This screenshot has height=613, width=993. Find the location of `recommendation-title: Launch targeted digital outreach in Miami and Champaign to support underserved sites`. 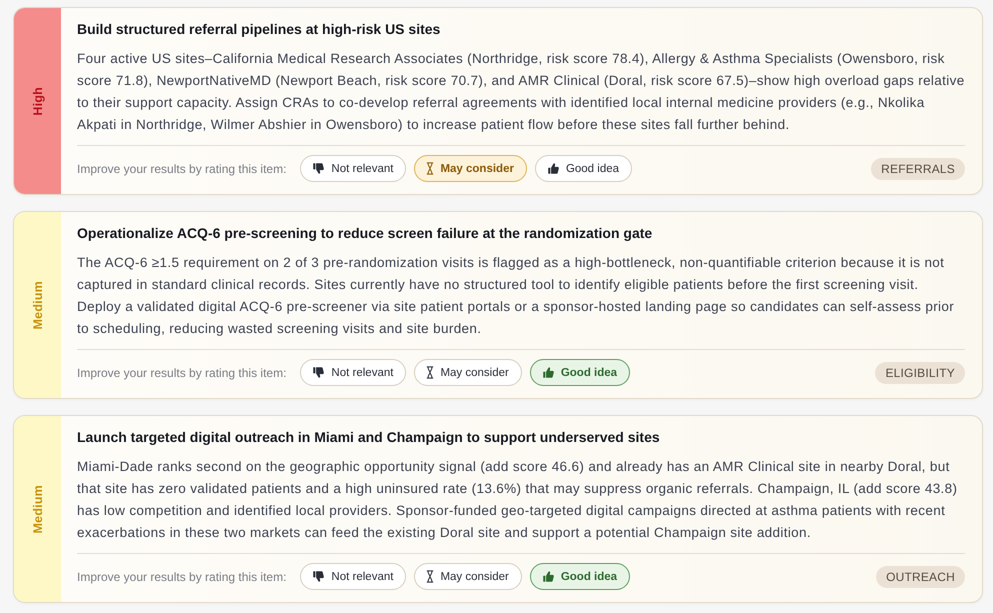

recommendation-title: Launch targeted digital outreach in Miami and Champaign to support underserved sites is located at coordinates (369, 437).